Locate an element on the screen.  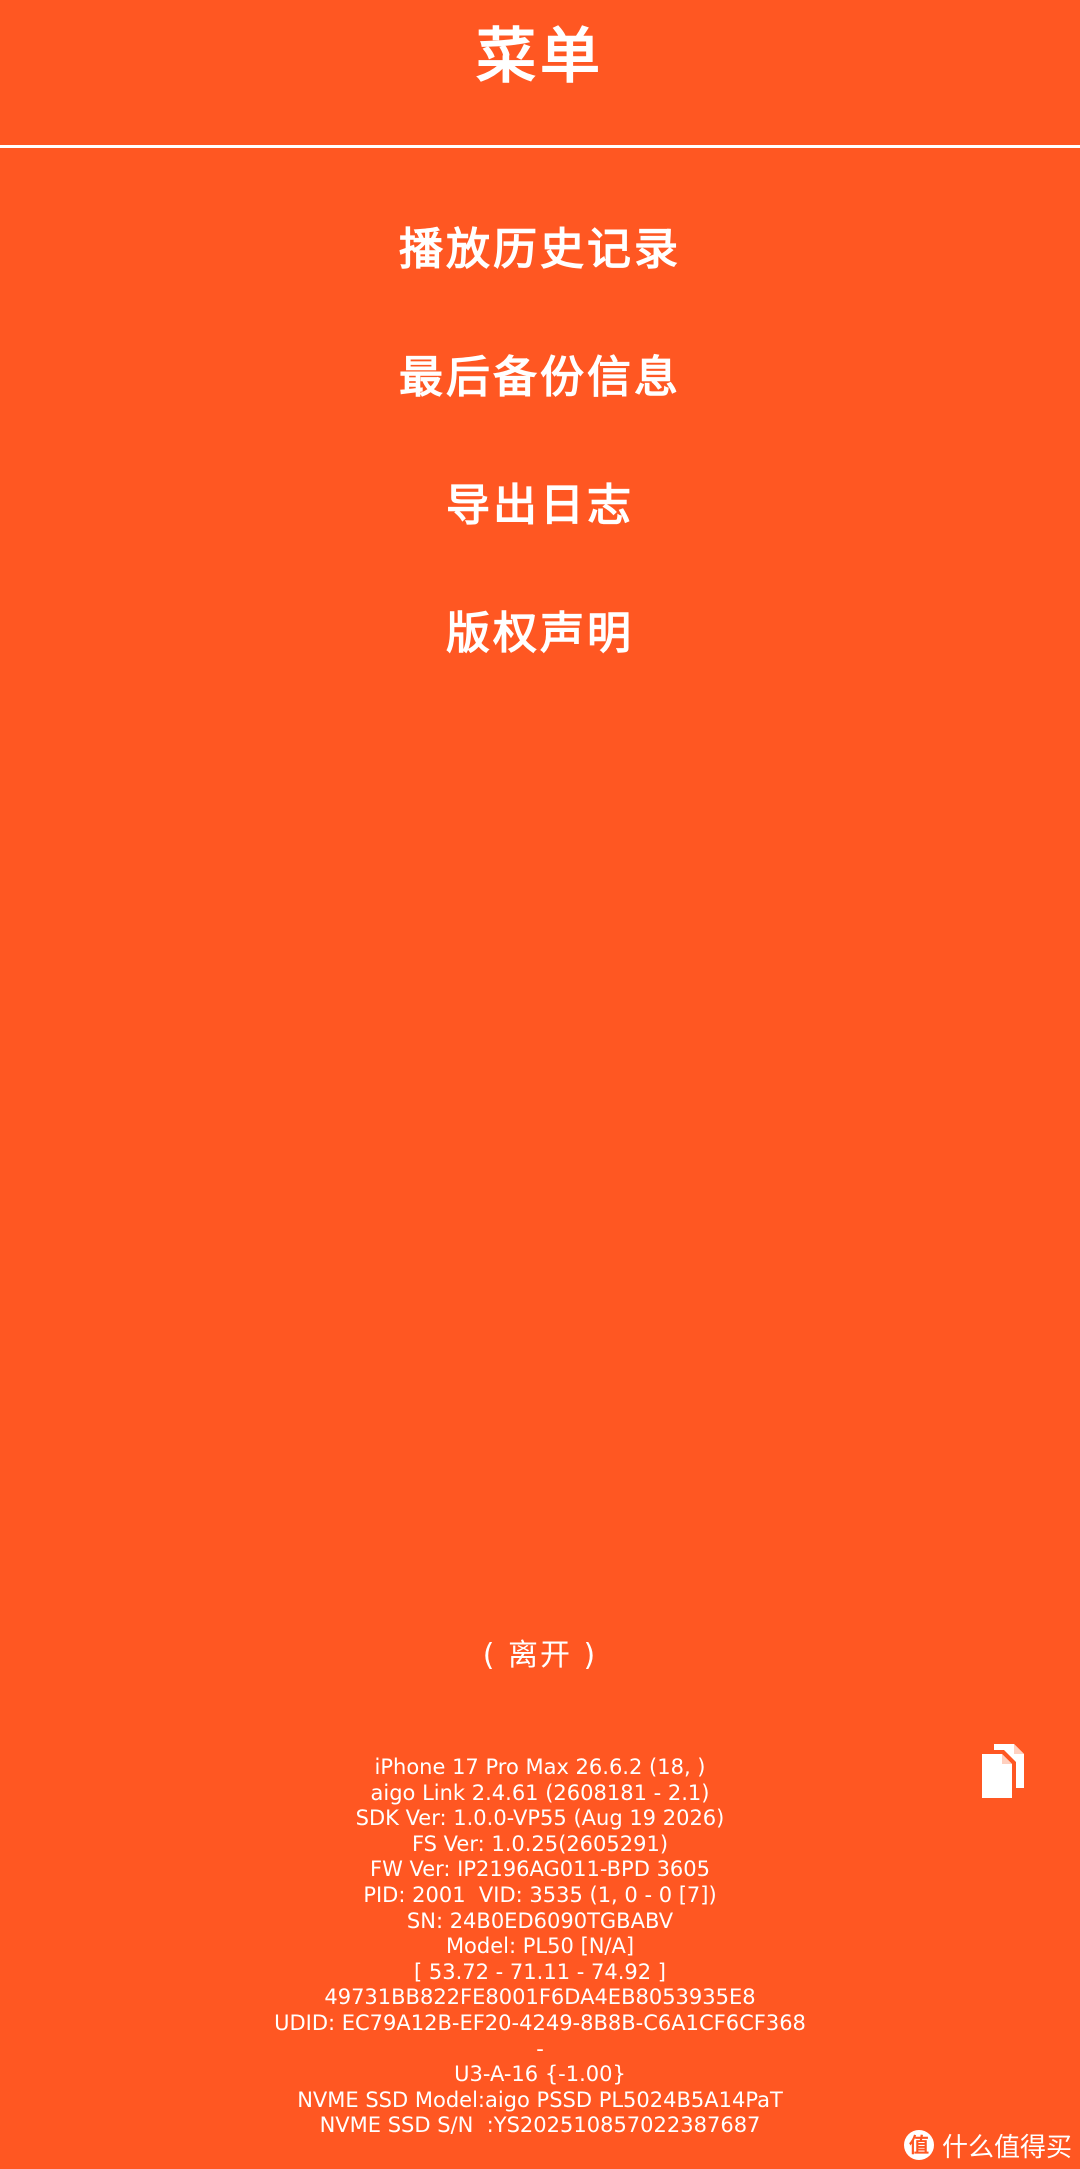
info-line-hash: 49731BB822FE8001F6DA4EB8053935E8 is located at coordinates (540, 1997).